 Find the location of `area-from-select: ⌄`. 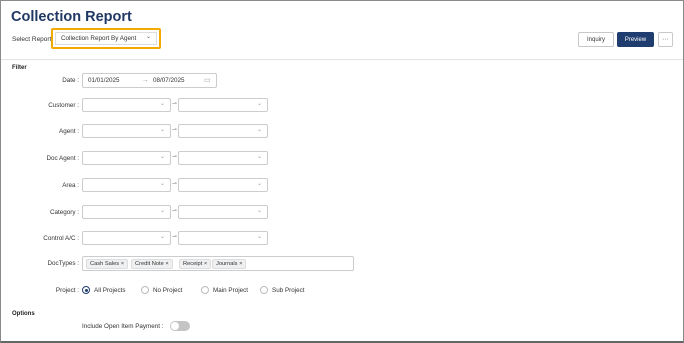

area-from-select: ⌄ is located at coordinates (126, 185).